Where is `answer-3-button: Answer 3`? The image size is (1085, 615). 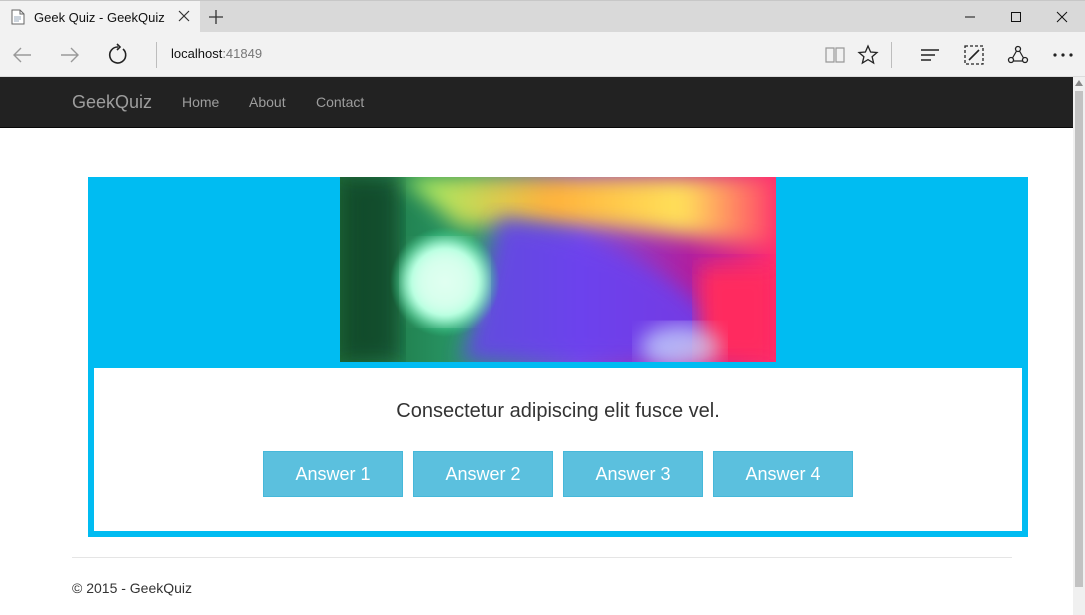
answer-3-button: Answer 3 is located at coordinates (633, 474).